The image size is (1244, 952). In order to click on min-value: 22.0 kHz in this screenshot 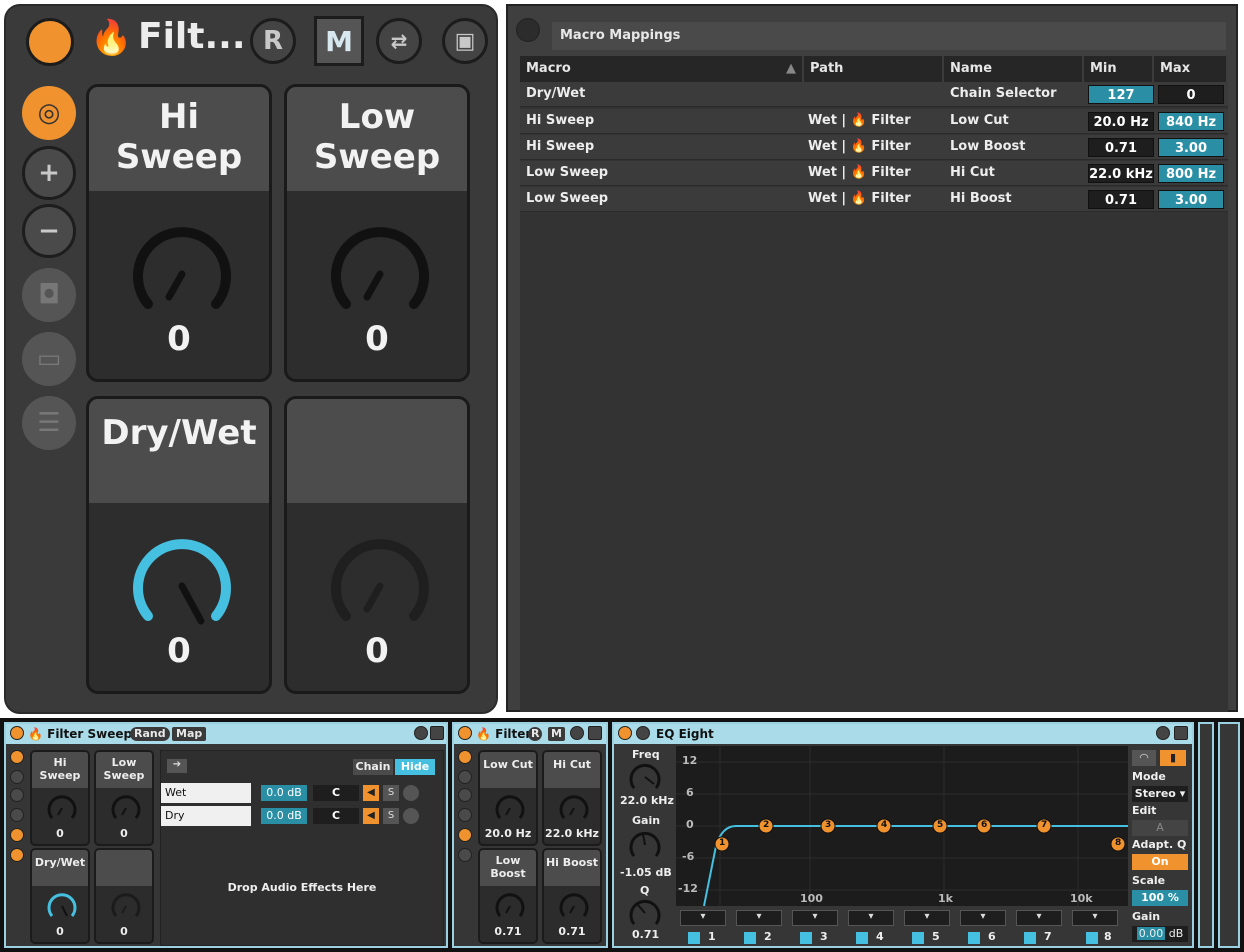, I will do `click(1121, 173)`.